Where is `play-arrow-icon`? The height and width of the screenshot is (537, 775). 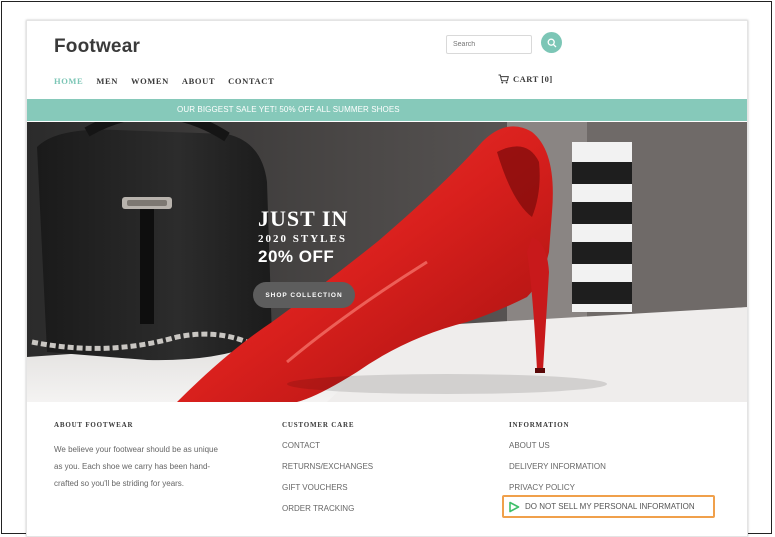 play-arrow-icon is located at coordinates (514, 506).